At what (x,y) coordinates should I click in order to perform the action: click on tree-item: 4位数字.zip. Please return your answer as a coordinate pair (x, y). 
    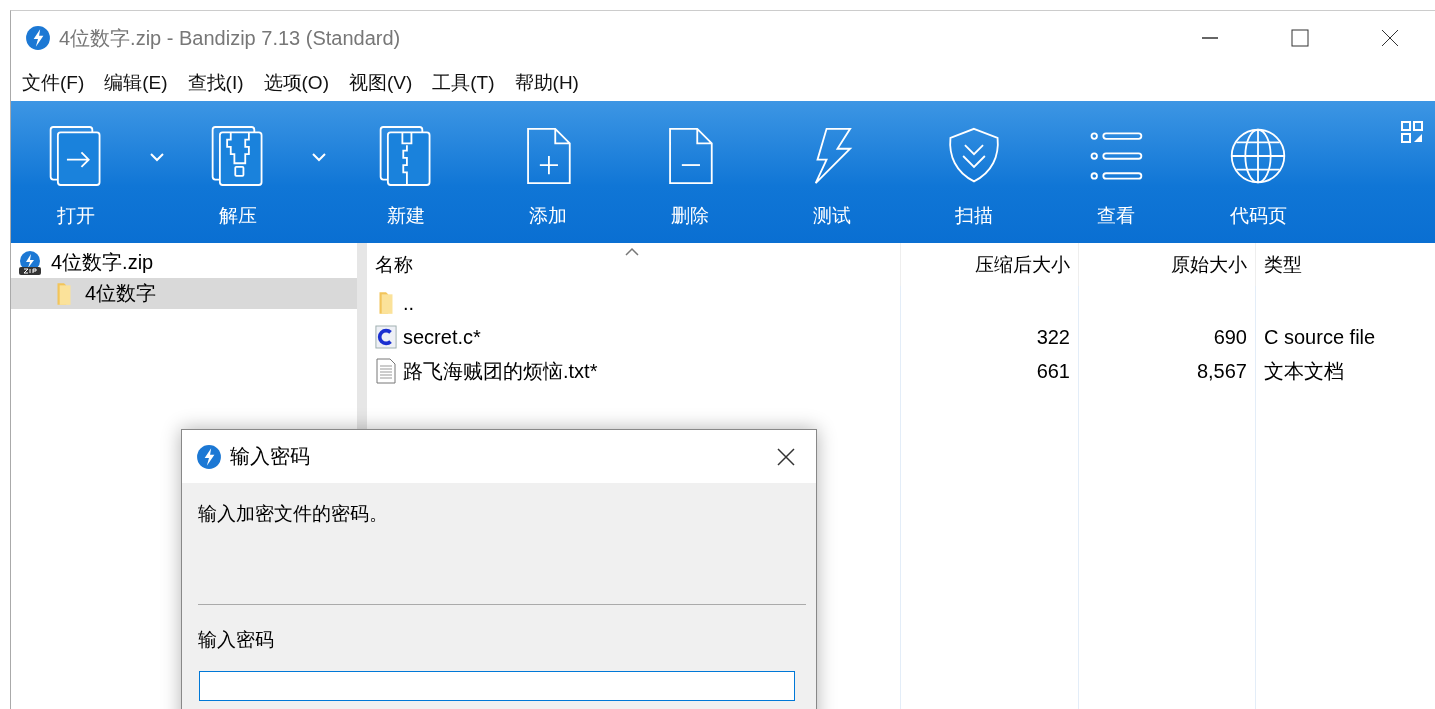
    Looking at the image, I should click on (184, 262).